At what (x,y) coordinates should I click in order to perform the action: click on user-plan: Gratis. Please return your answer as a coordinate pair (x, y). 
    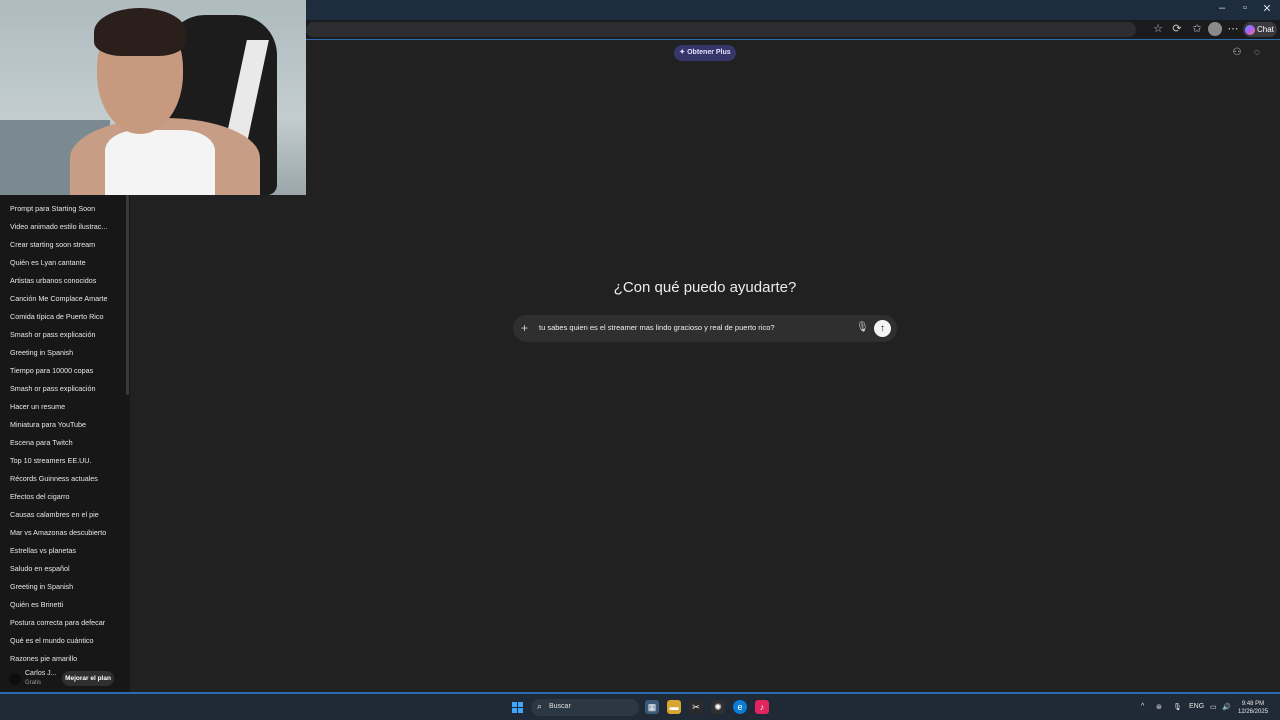
    Looking at the image, I should click on (33, 683).